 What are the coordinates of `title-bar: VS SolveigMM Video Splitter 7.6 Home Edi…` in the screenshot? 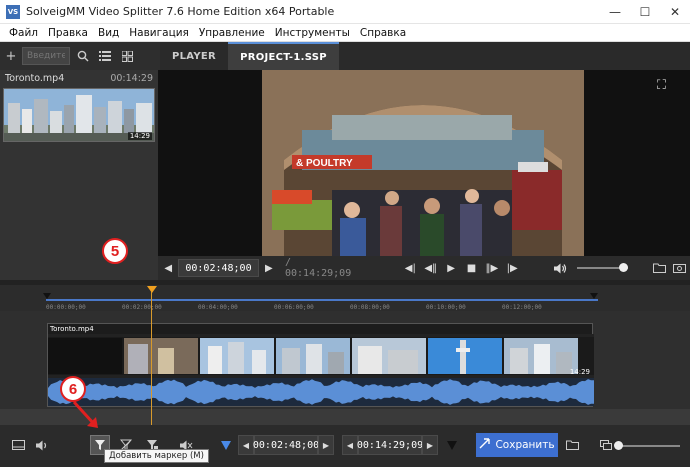 It's located at (345, 12).